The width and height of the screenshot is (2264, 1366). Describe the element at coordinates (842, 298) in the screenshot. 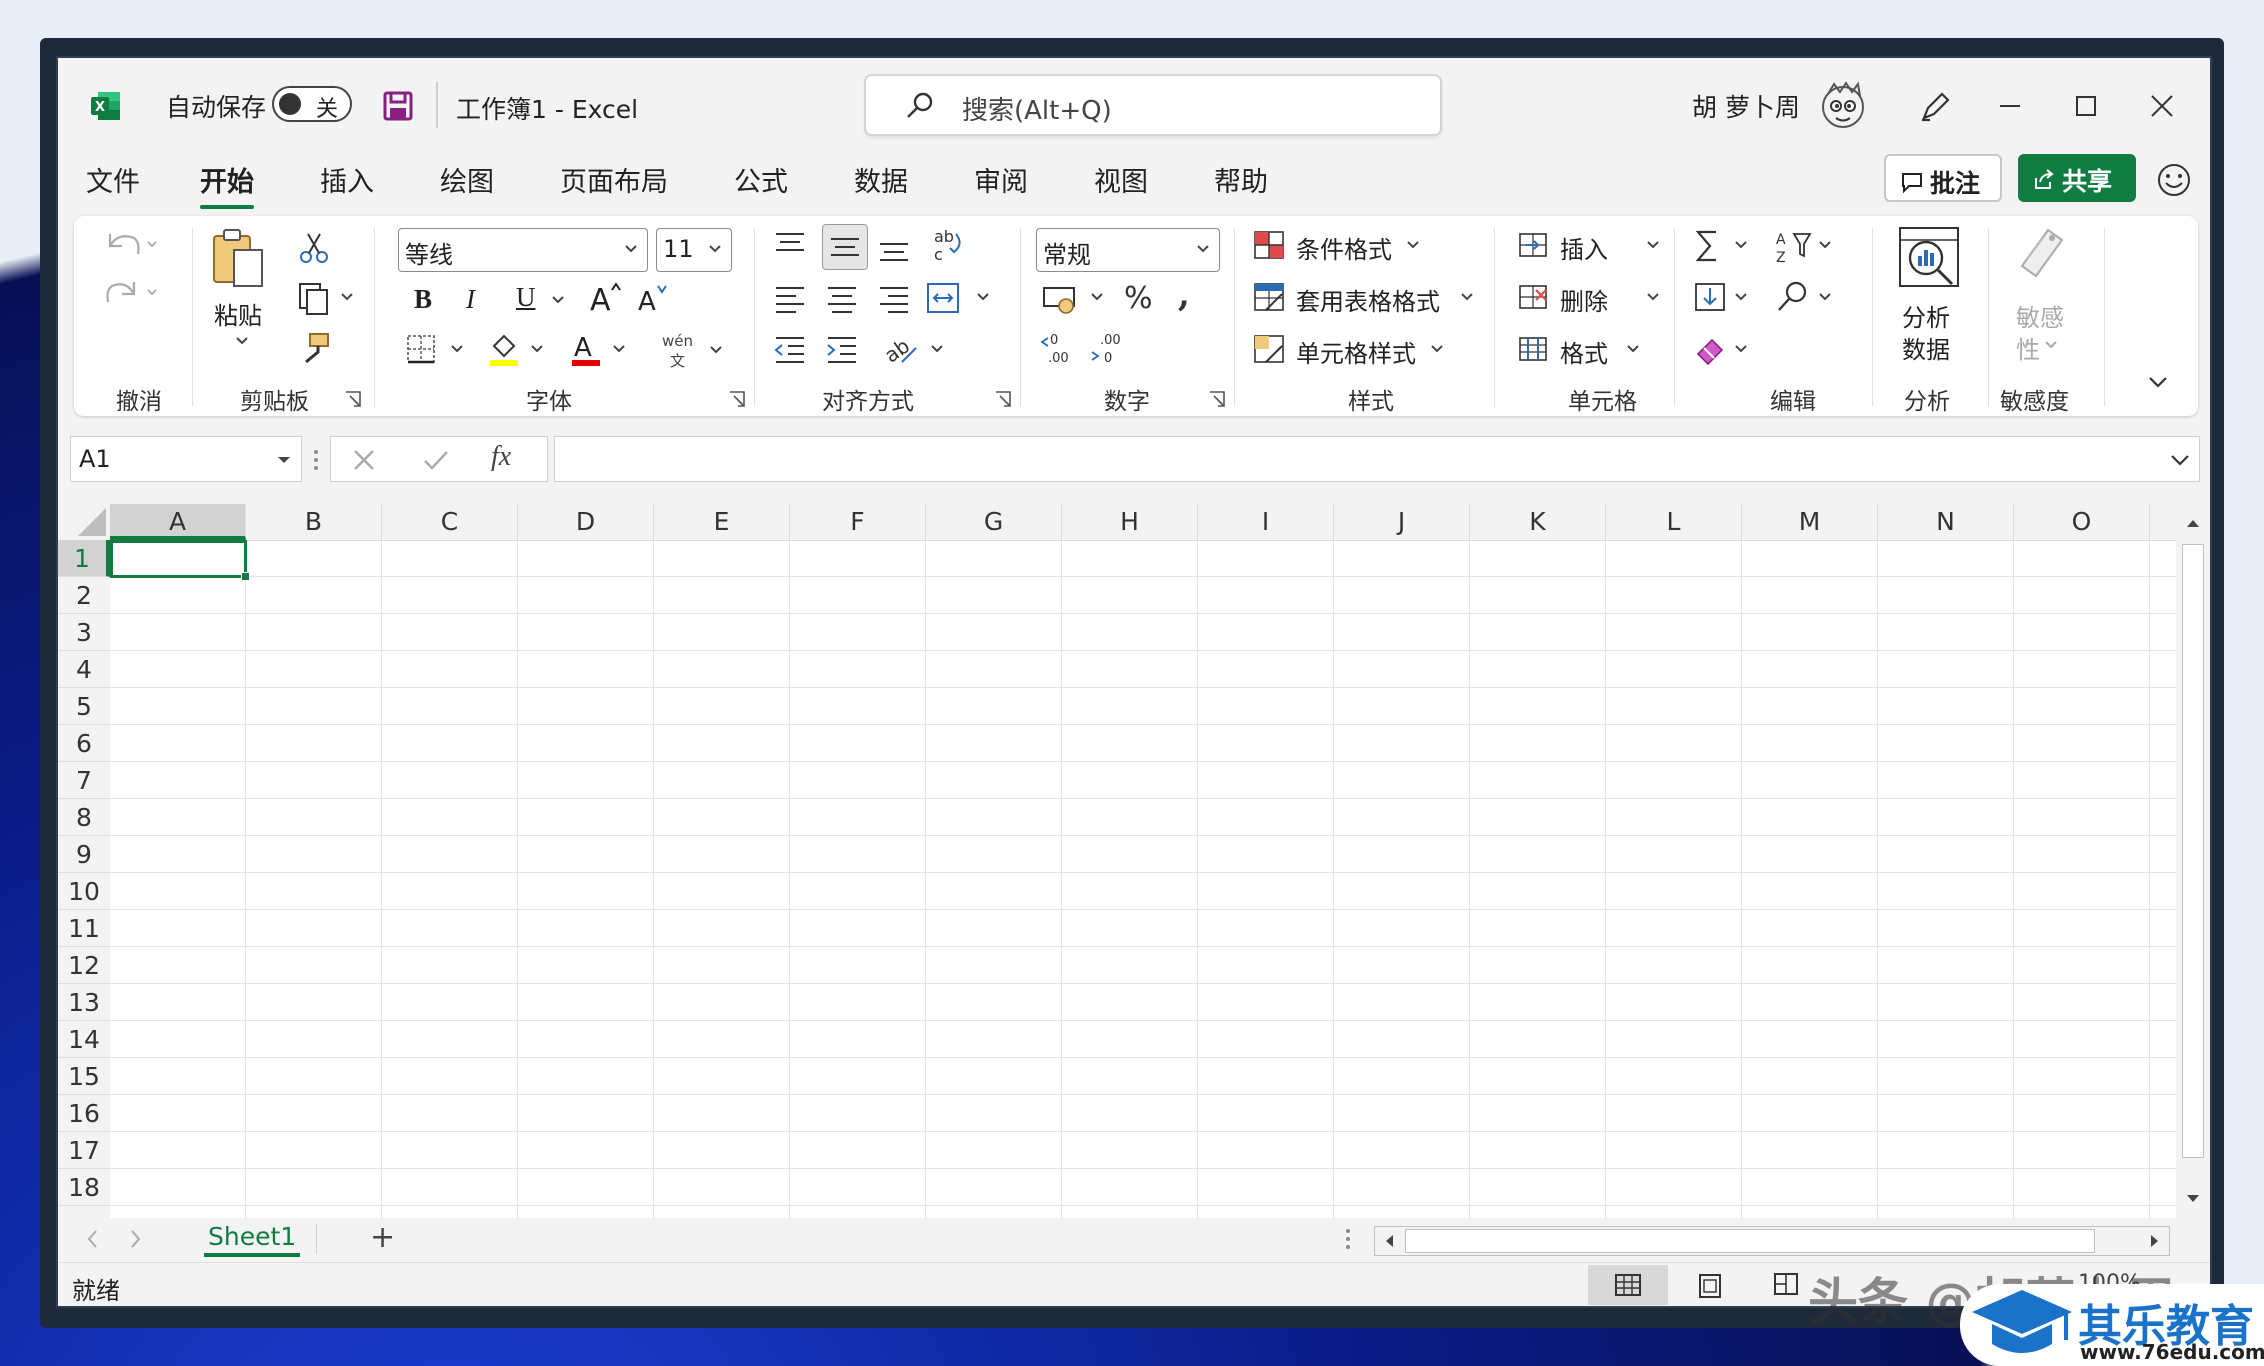

I see `align-center-icon` at that location.